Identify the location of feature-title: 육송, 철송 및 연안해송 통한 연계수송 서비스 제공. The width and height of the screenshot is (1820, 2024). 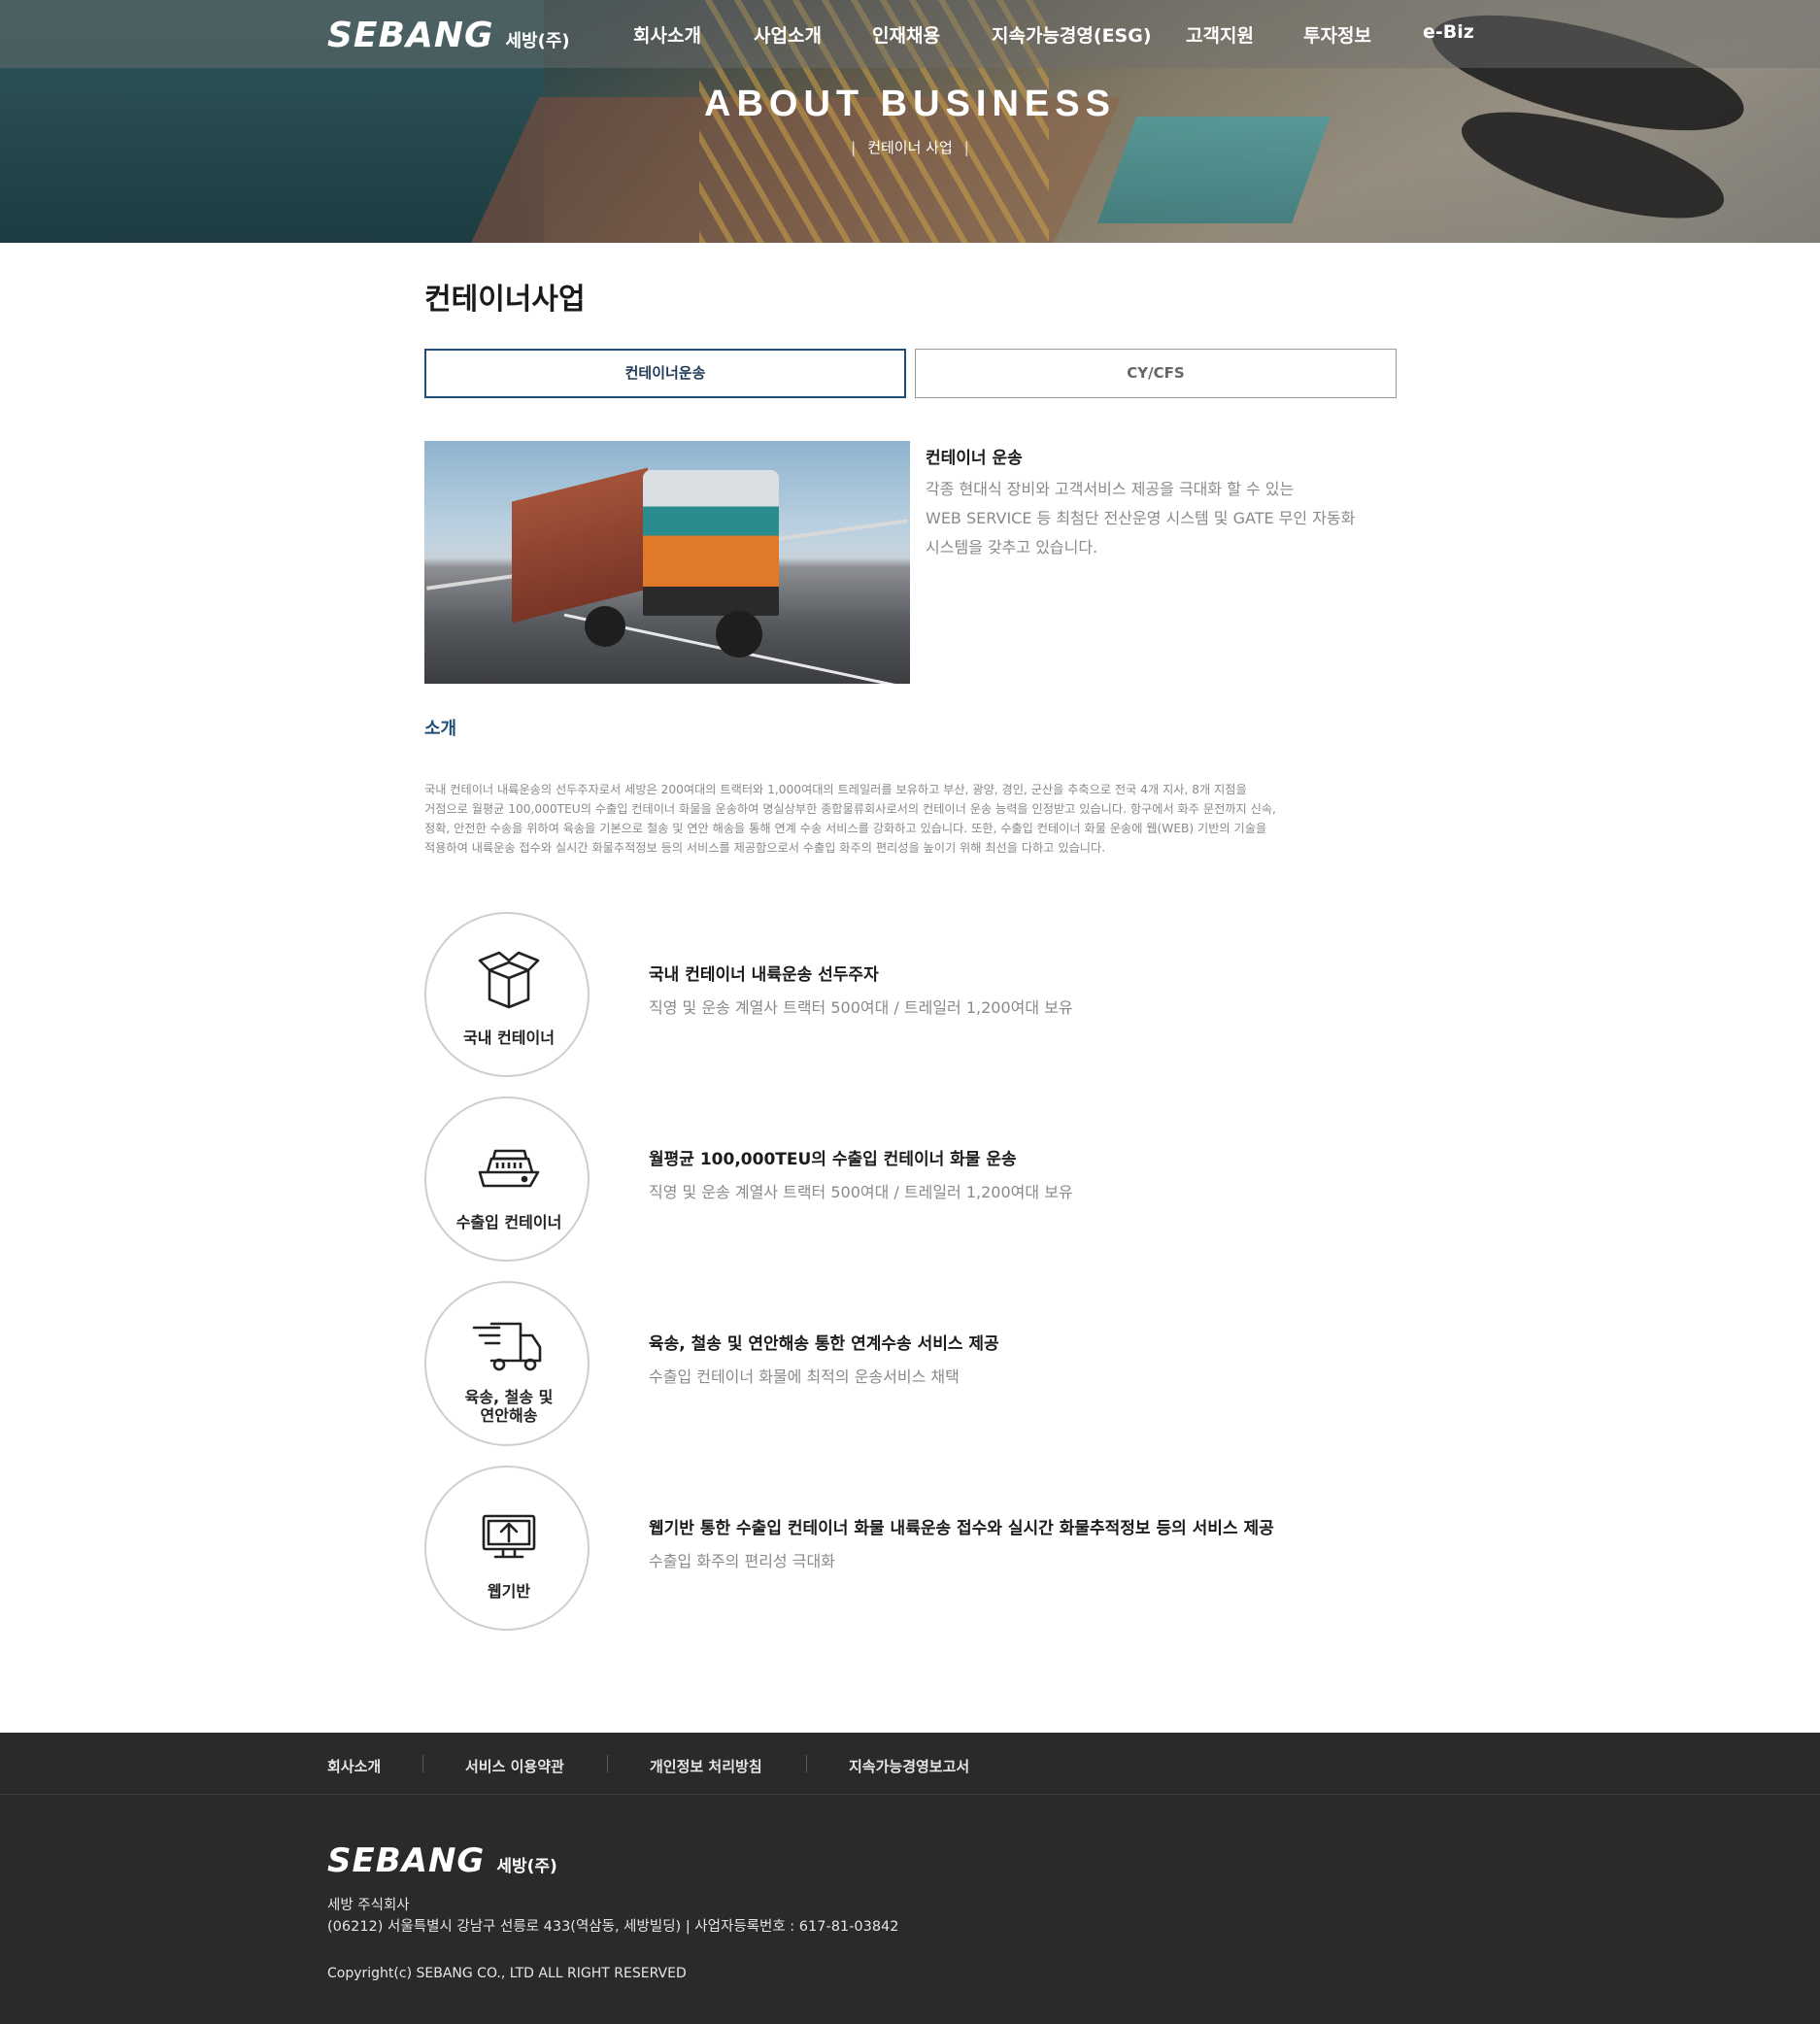
(824, 1344).